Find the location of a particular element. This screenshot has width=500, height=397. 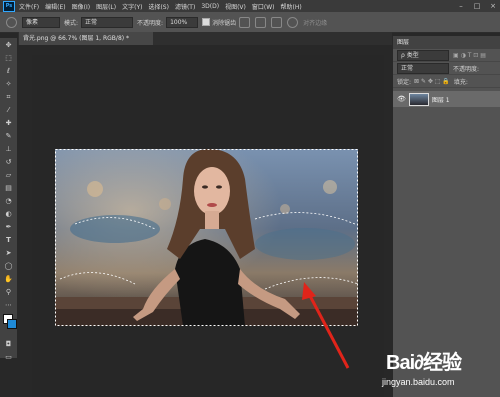

blur-tool-icon: ◔ is located at coordinates (8, 201).